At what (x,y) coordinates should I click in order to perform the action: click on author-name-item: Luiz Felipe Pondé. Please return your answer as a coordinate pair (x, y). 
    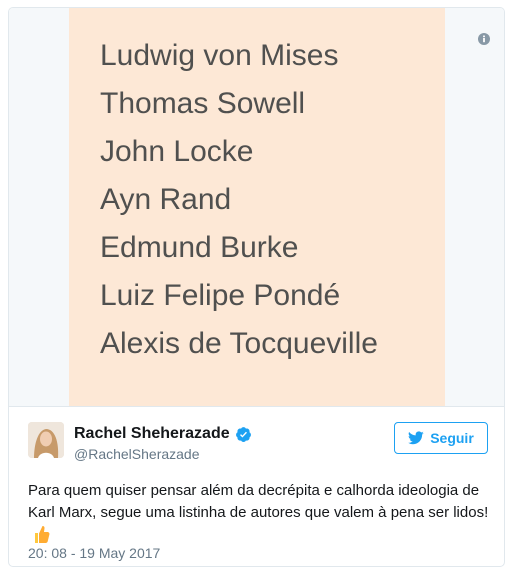
    Looking at the image, I should click on (220, 295).